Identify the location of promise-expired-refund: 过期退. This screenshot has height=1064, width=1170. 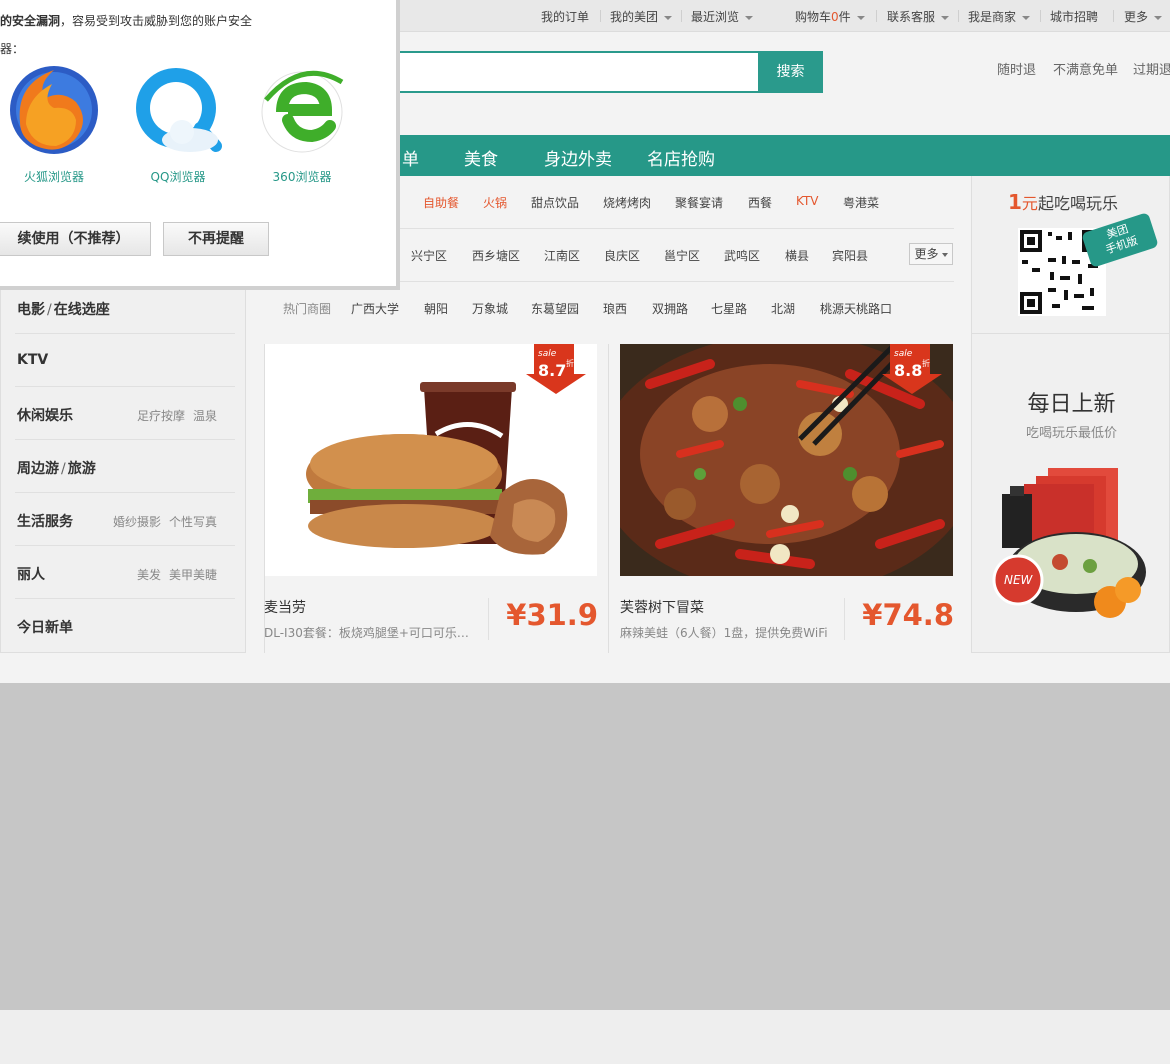
(1151, 68).